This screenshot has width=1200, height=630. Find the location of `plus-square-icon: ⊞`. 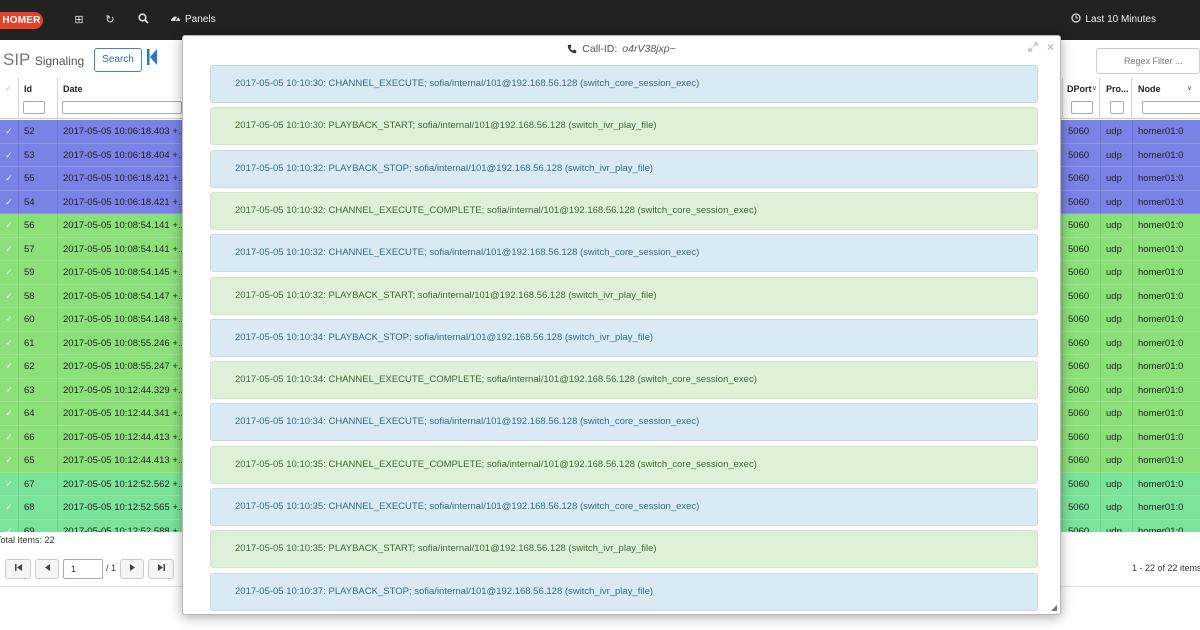

plus-square-icon: ⊞ is located at coordinates (79, 20).